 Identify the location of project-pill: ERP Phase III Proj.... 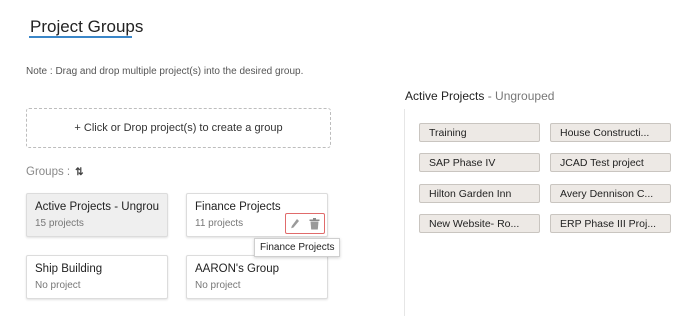
(610, 223).